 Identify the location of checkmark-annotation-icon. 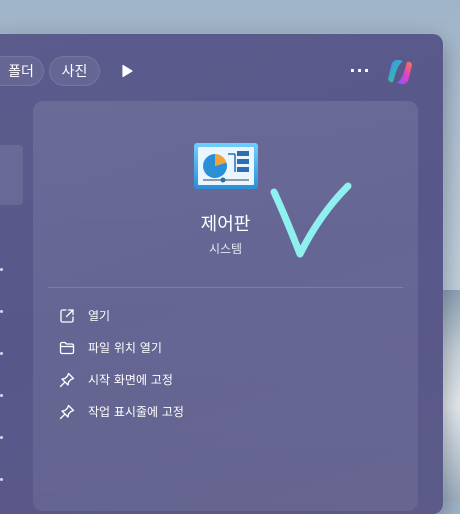
(311, 221).